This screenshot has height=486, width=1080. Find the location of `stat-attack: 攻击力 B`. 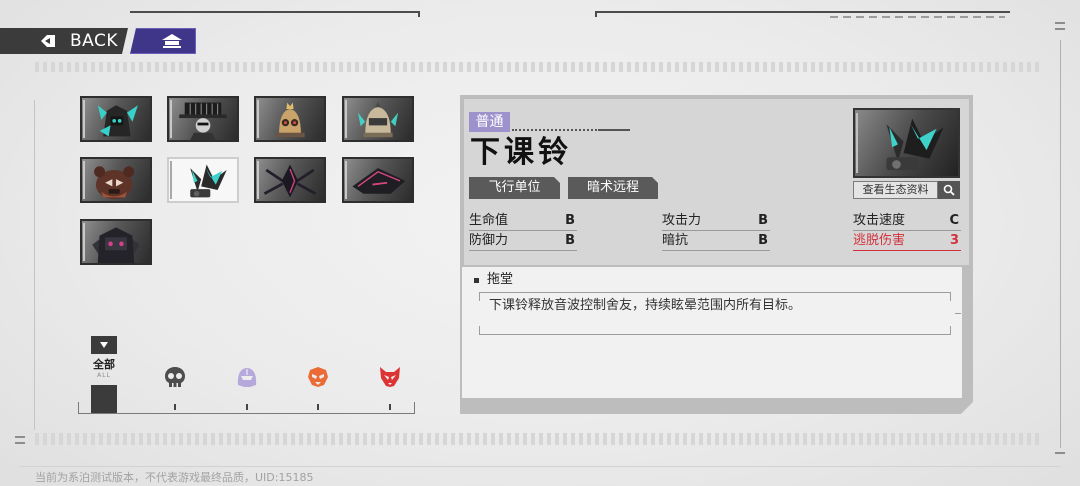

stat-attack: 攻击力 B is located at coordinates (716, 221).